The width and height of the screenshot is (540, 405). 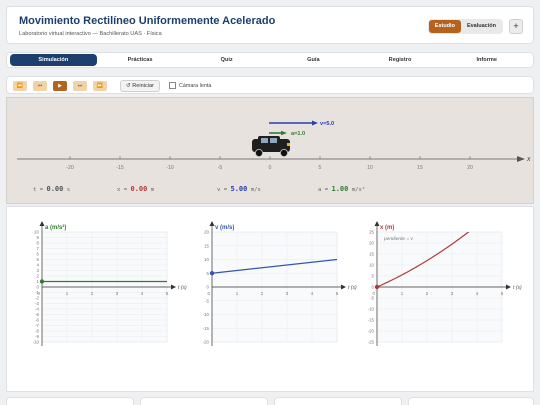 I want to click on y-tick-label: -7, so click(x=37, y=325).